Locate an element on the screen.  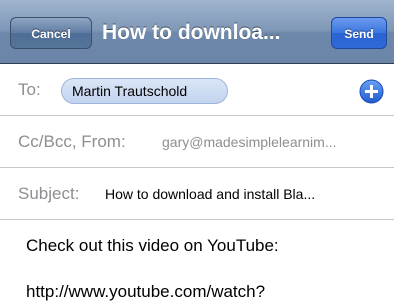
message-link-line: http://www.youtube.com/watch? is located at coordinates (146, 291).